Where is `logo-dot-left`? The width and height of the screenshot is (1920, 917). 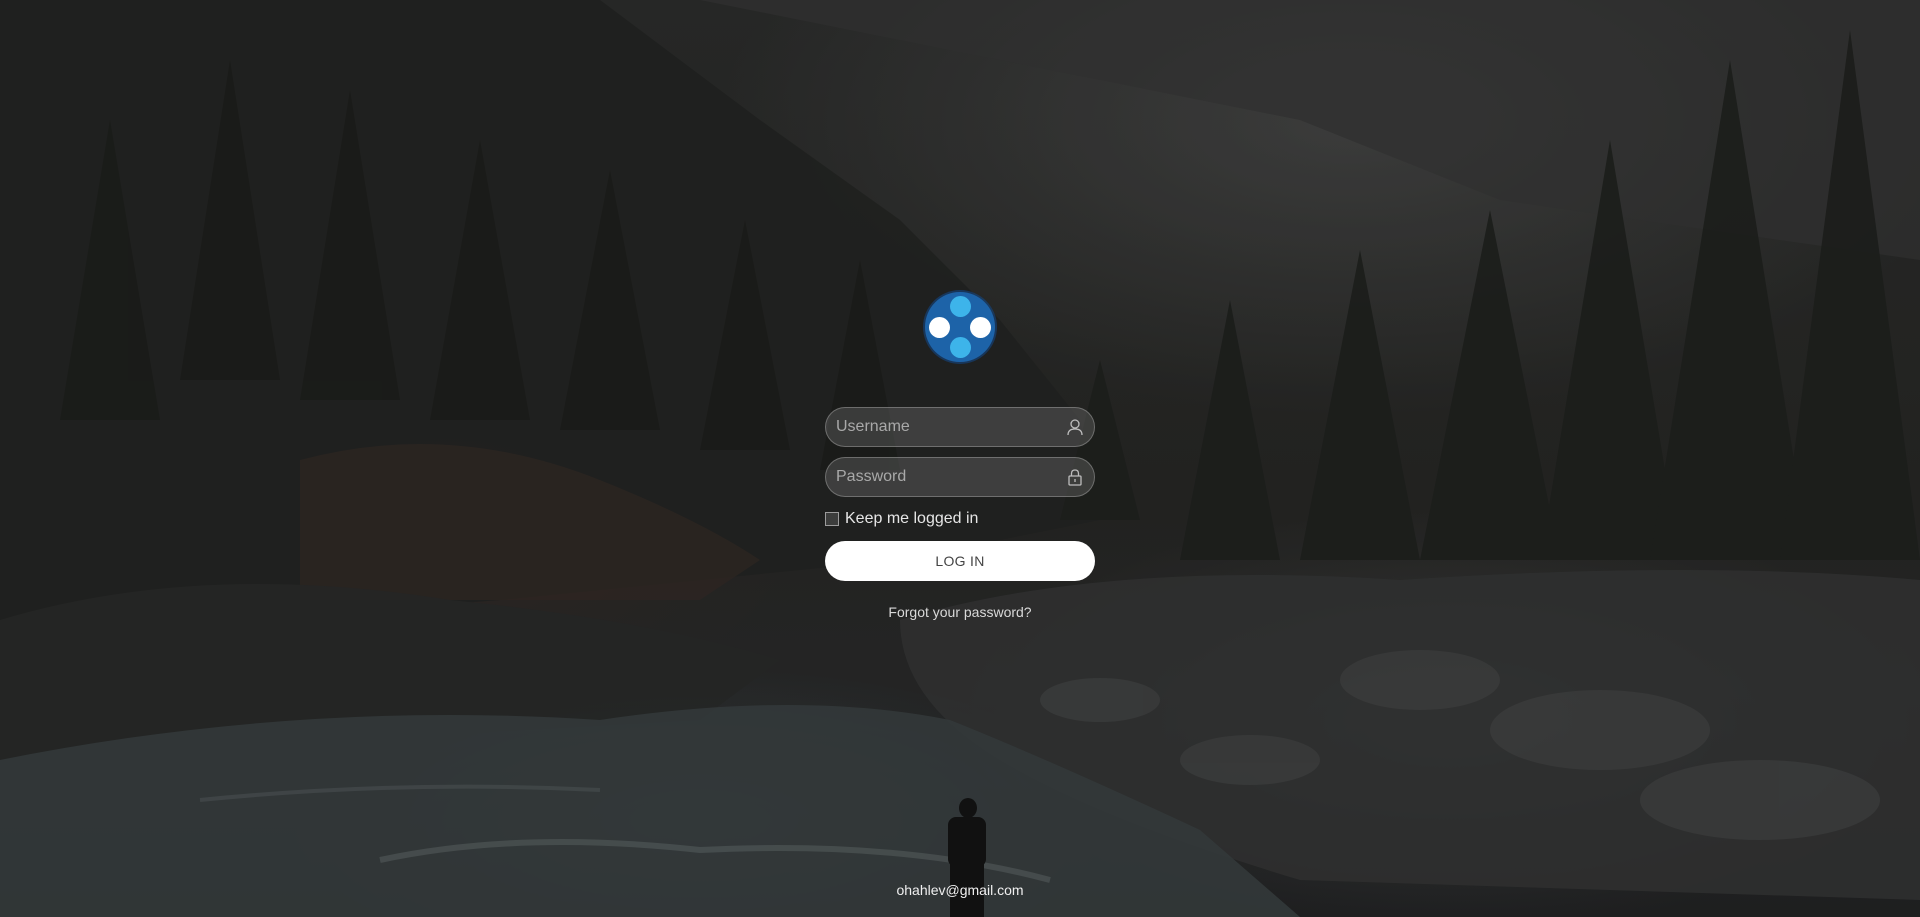 logo-dot-left is located at coordinates (939, 327).